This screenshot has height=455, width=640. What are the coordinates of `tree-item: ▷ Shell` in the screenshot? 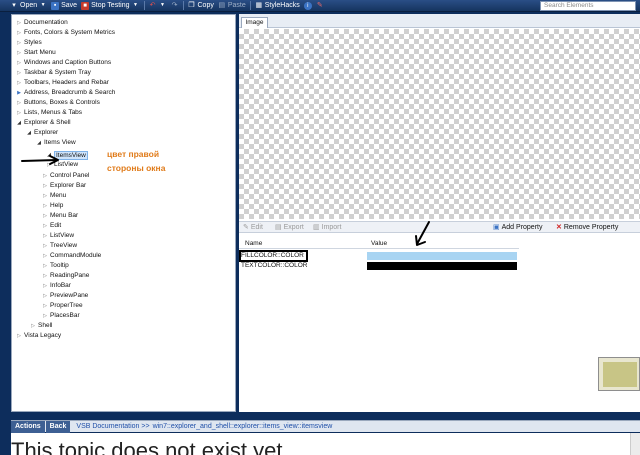 It's located at (41, 326).